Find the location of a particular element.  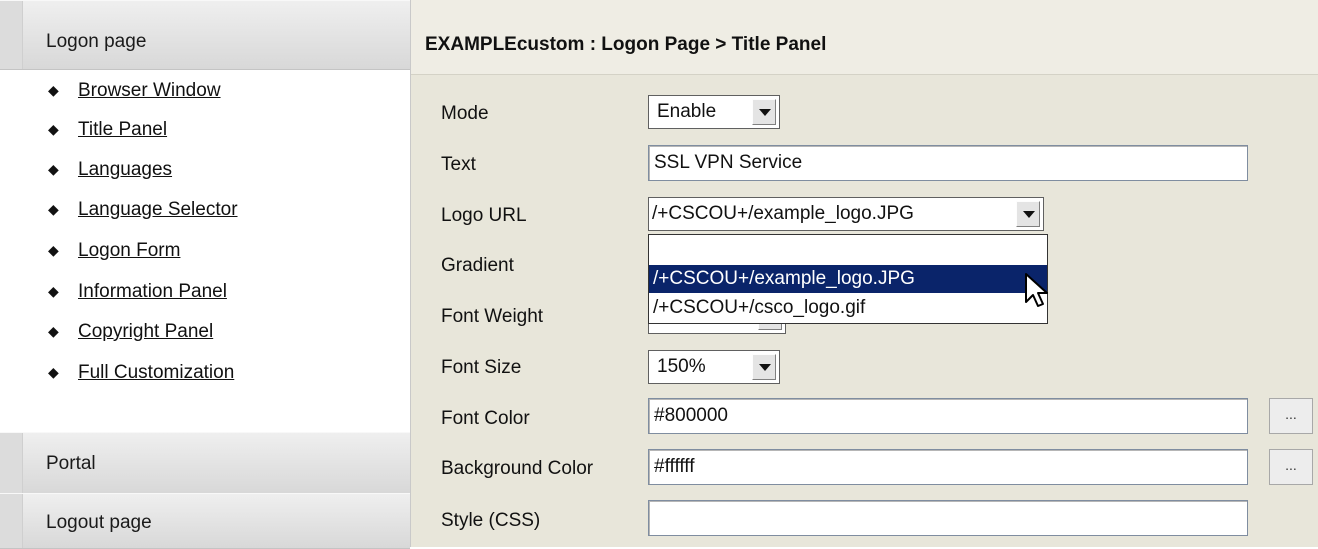

sidebar-item-label: Browser Window is located at coordinates (149, 91).